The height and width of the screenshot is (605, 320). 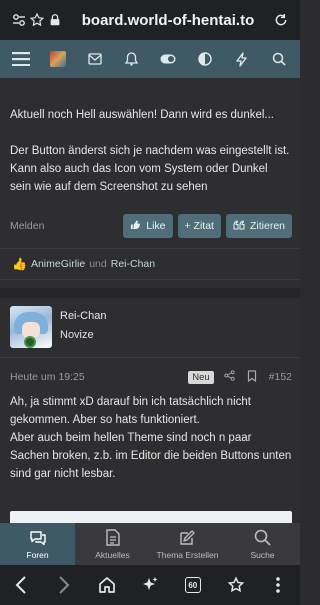 What do you see at coordinates (150, 328) in the screenshot?
I see `post-author: Rei-Chan Novize` at bounding box center [150, 328].